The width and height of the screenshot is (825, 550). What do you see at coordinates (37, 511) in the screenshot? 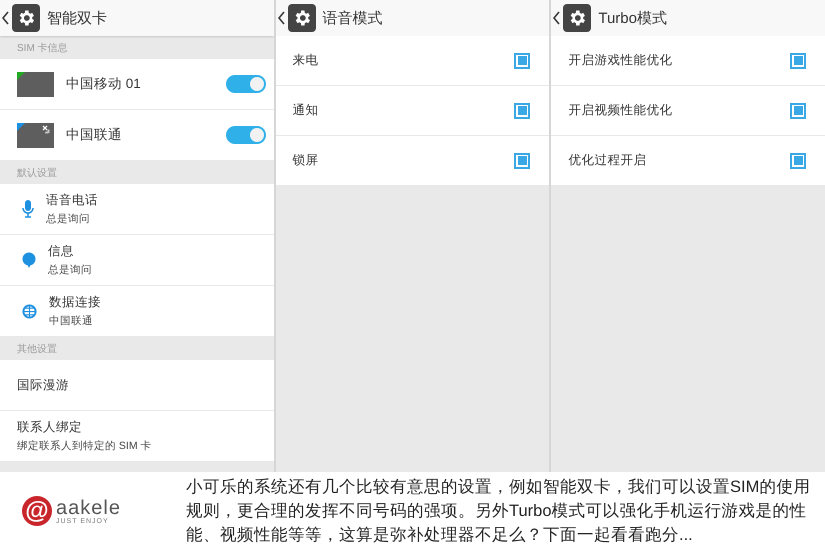
I see `logo-mark: @` at bounding box center [37, 511].